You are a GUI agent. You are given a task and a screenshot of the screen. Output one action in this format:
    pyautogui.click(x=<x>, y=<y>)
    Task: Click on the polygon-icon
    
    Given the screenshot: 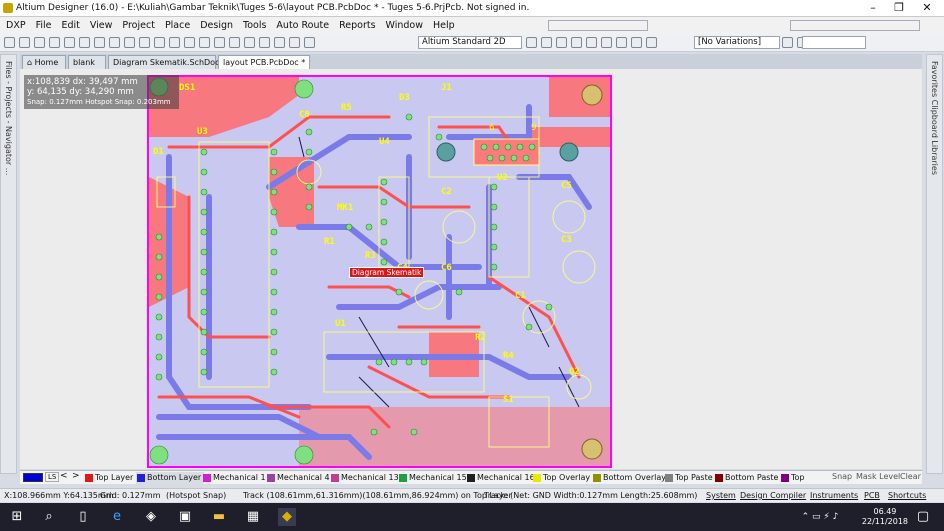 What is the action you would take?
    pyautogui.click(x=606, y=42)
    